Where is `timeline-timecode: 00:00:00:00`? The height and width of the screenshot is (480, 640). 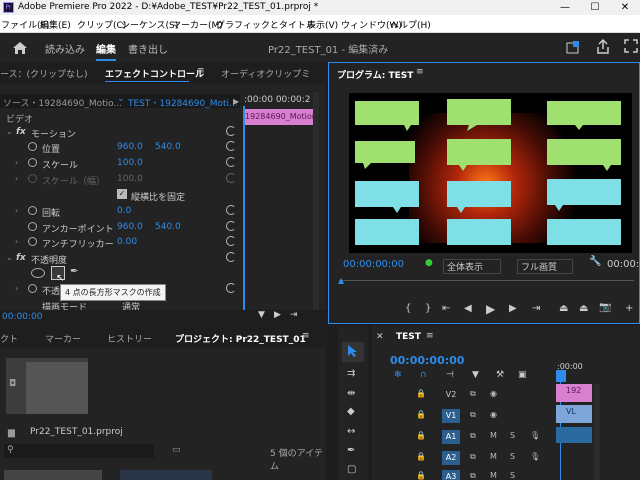
timeline-timecode: 00:00:00:00 is located at coordinates (427, 360).